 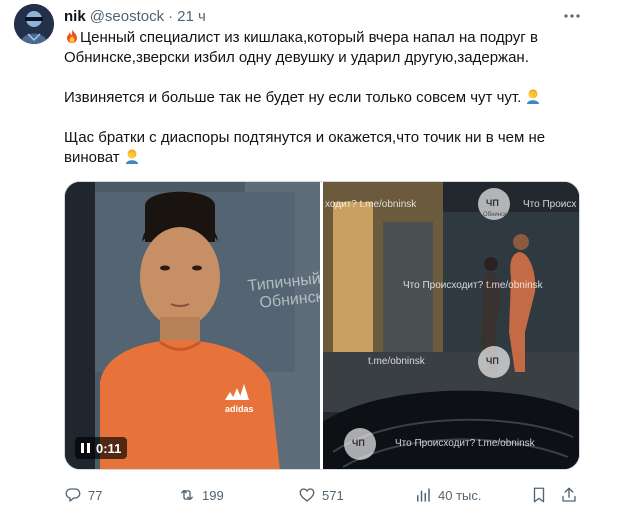 I want to click on avatar, so click(x=34, y=24).